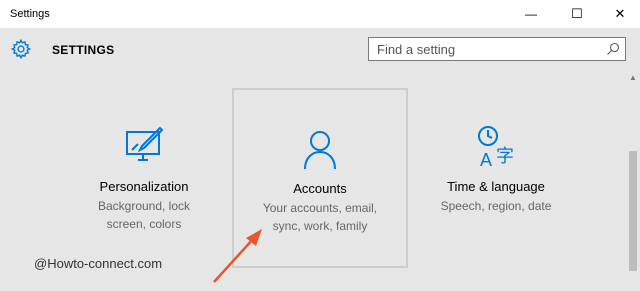 Image resolution: width=640 pixels, height=291 pixels. What do you see at coordinates (83, 50) in the screenshot?
I see `page-title: SETTINGS` at bounding box center [83, 50].